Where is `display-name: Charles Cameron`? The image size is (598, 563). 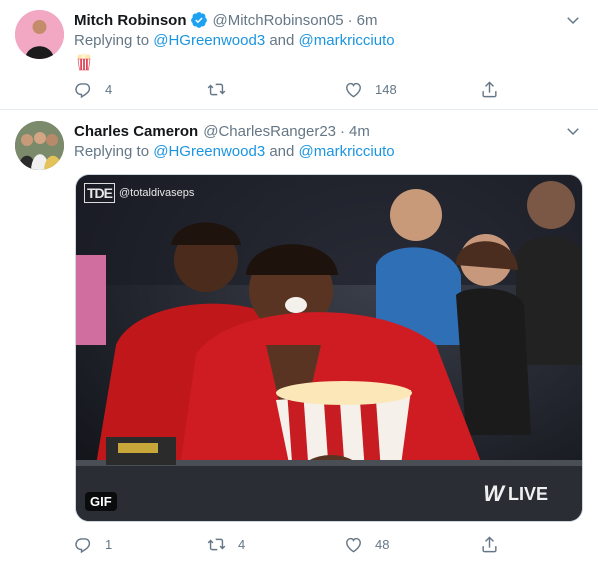
display-name: Charles Cameron is located at coordinates (136, 131).